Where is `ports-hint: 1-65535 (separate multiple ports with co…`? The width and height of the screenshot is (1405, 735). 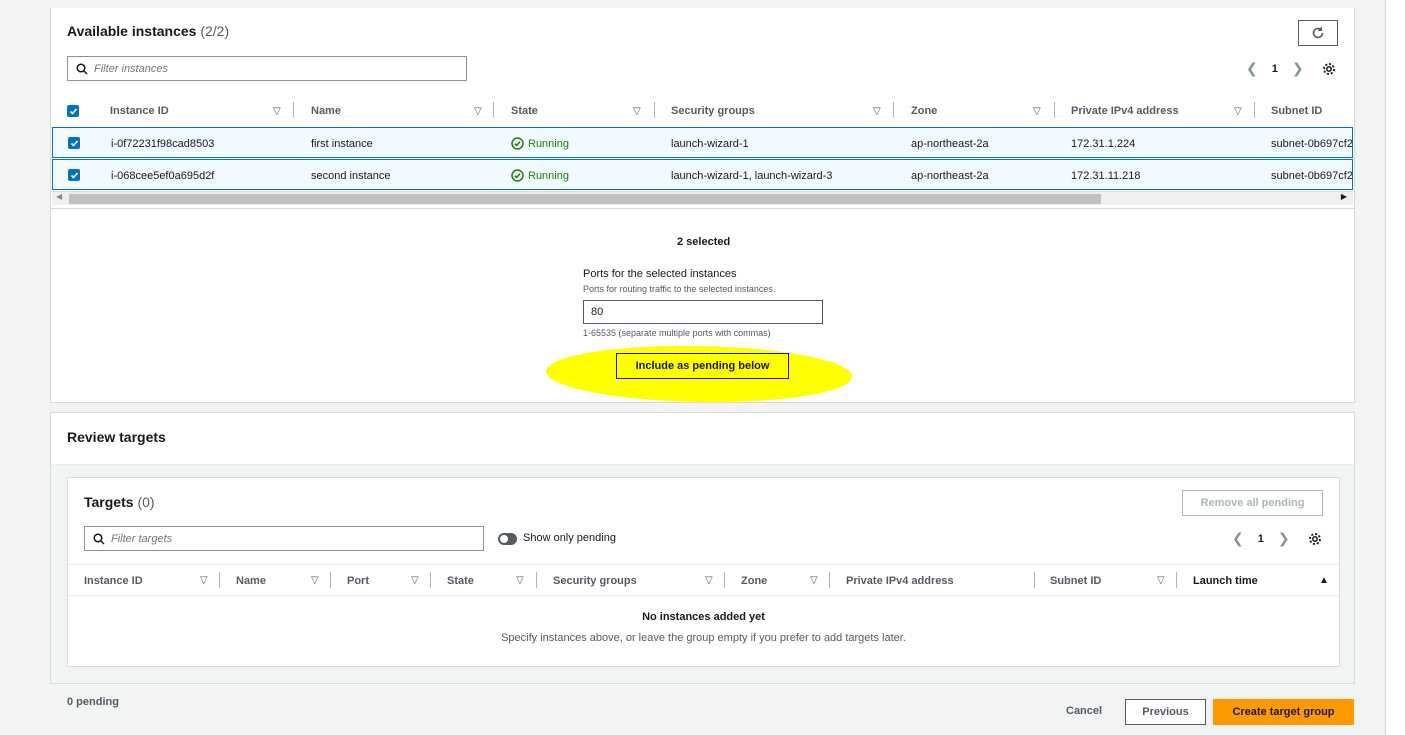
ports-hint: 1-65535 (separate multiple ports with co… is located at coordinates (677, 333).